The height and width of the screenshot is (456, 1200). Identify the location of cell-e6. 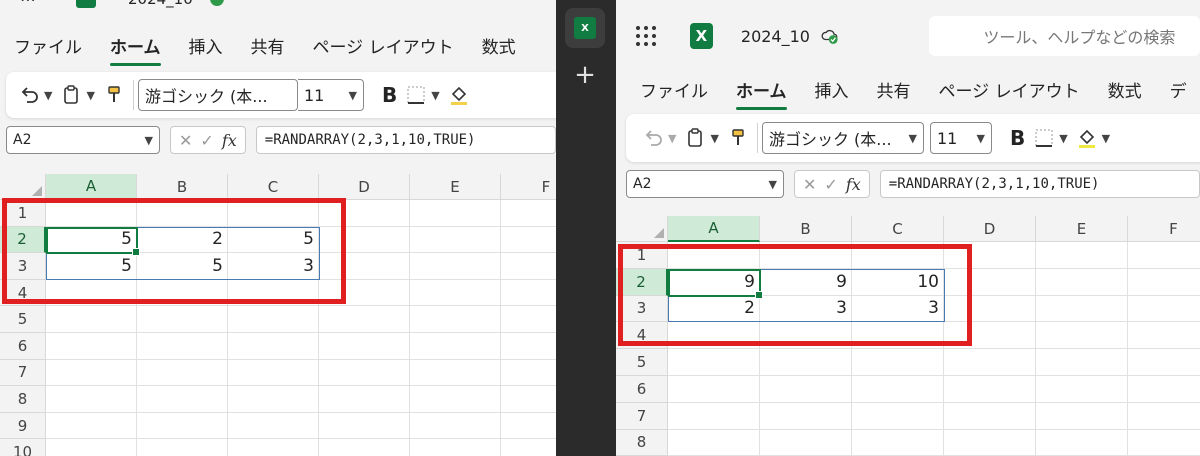
(455, 346).